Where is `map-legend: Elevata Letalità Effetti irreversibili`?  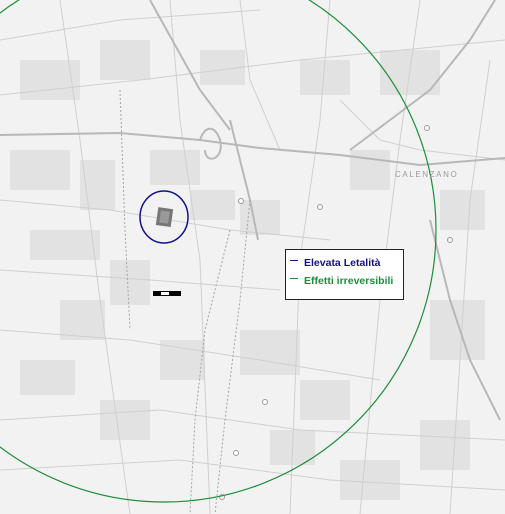
map-legend: Elevata Letalità Effetti irreversibili is located at coordinates (344, 274).